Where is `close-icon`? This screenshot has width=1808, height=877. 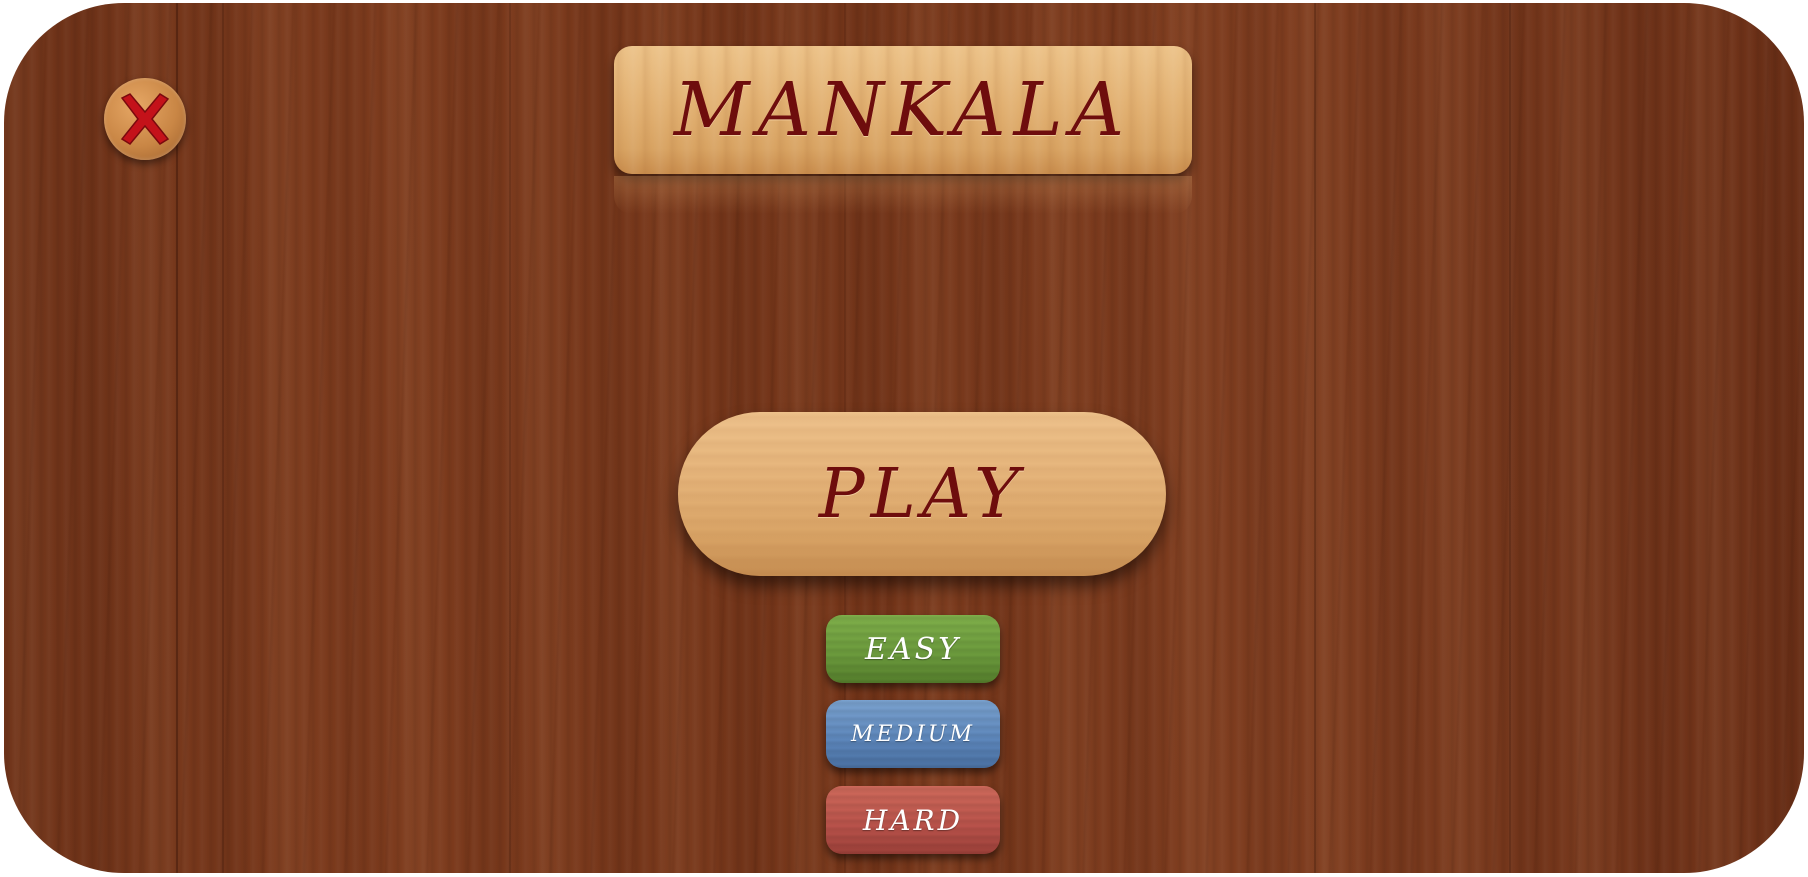
close-icon is located at coordinates (145, 119).